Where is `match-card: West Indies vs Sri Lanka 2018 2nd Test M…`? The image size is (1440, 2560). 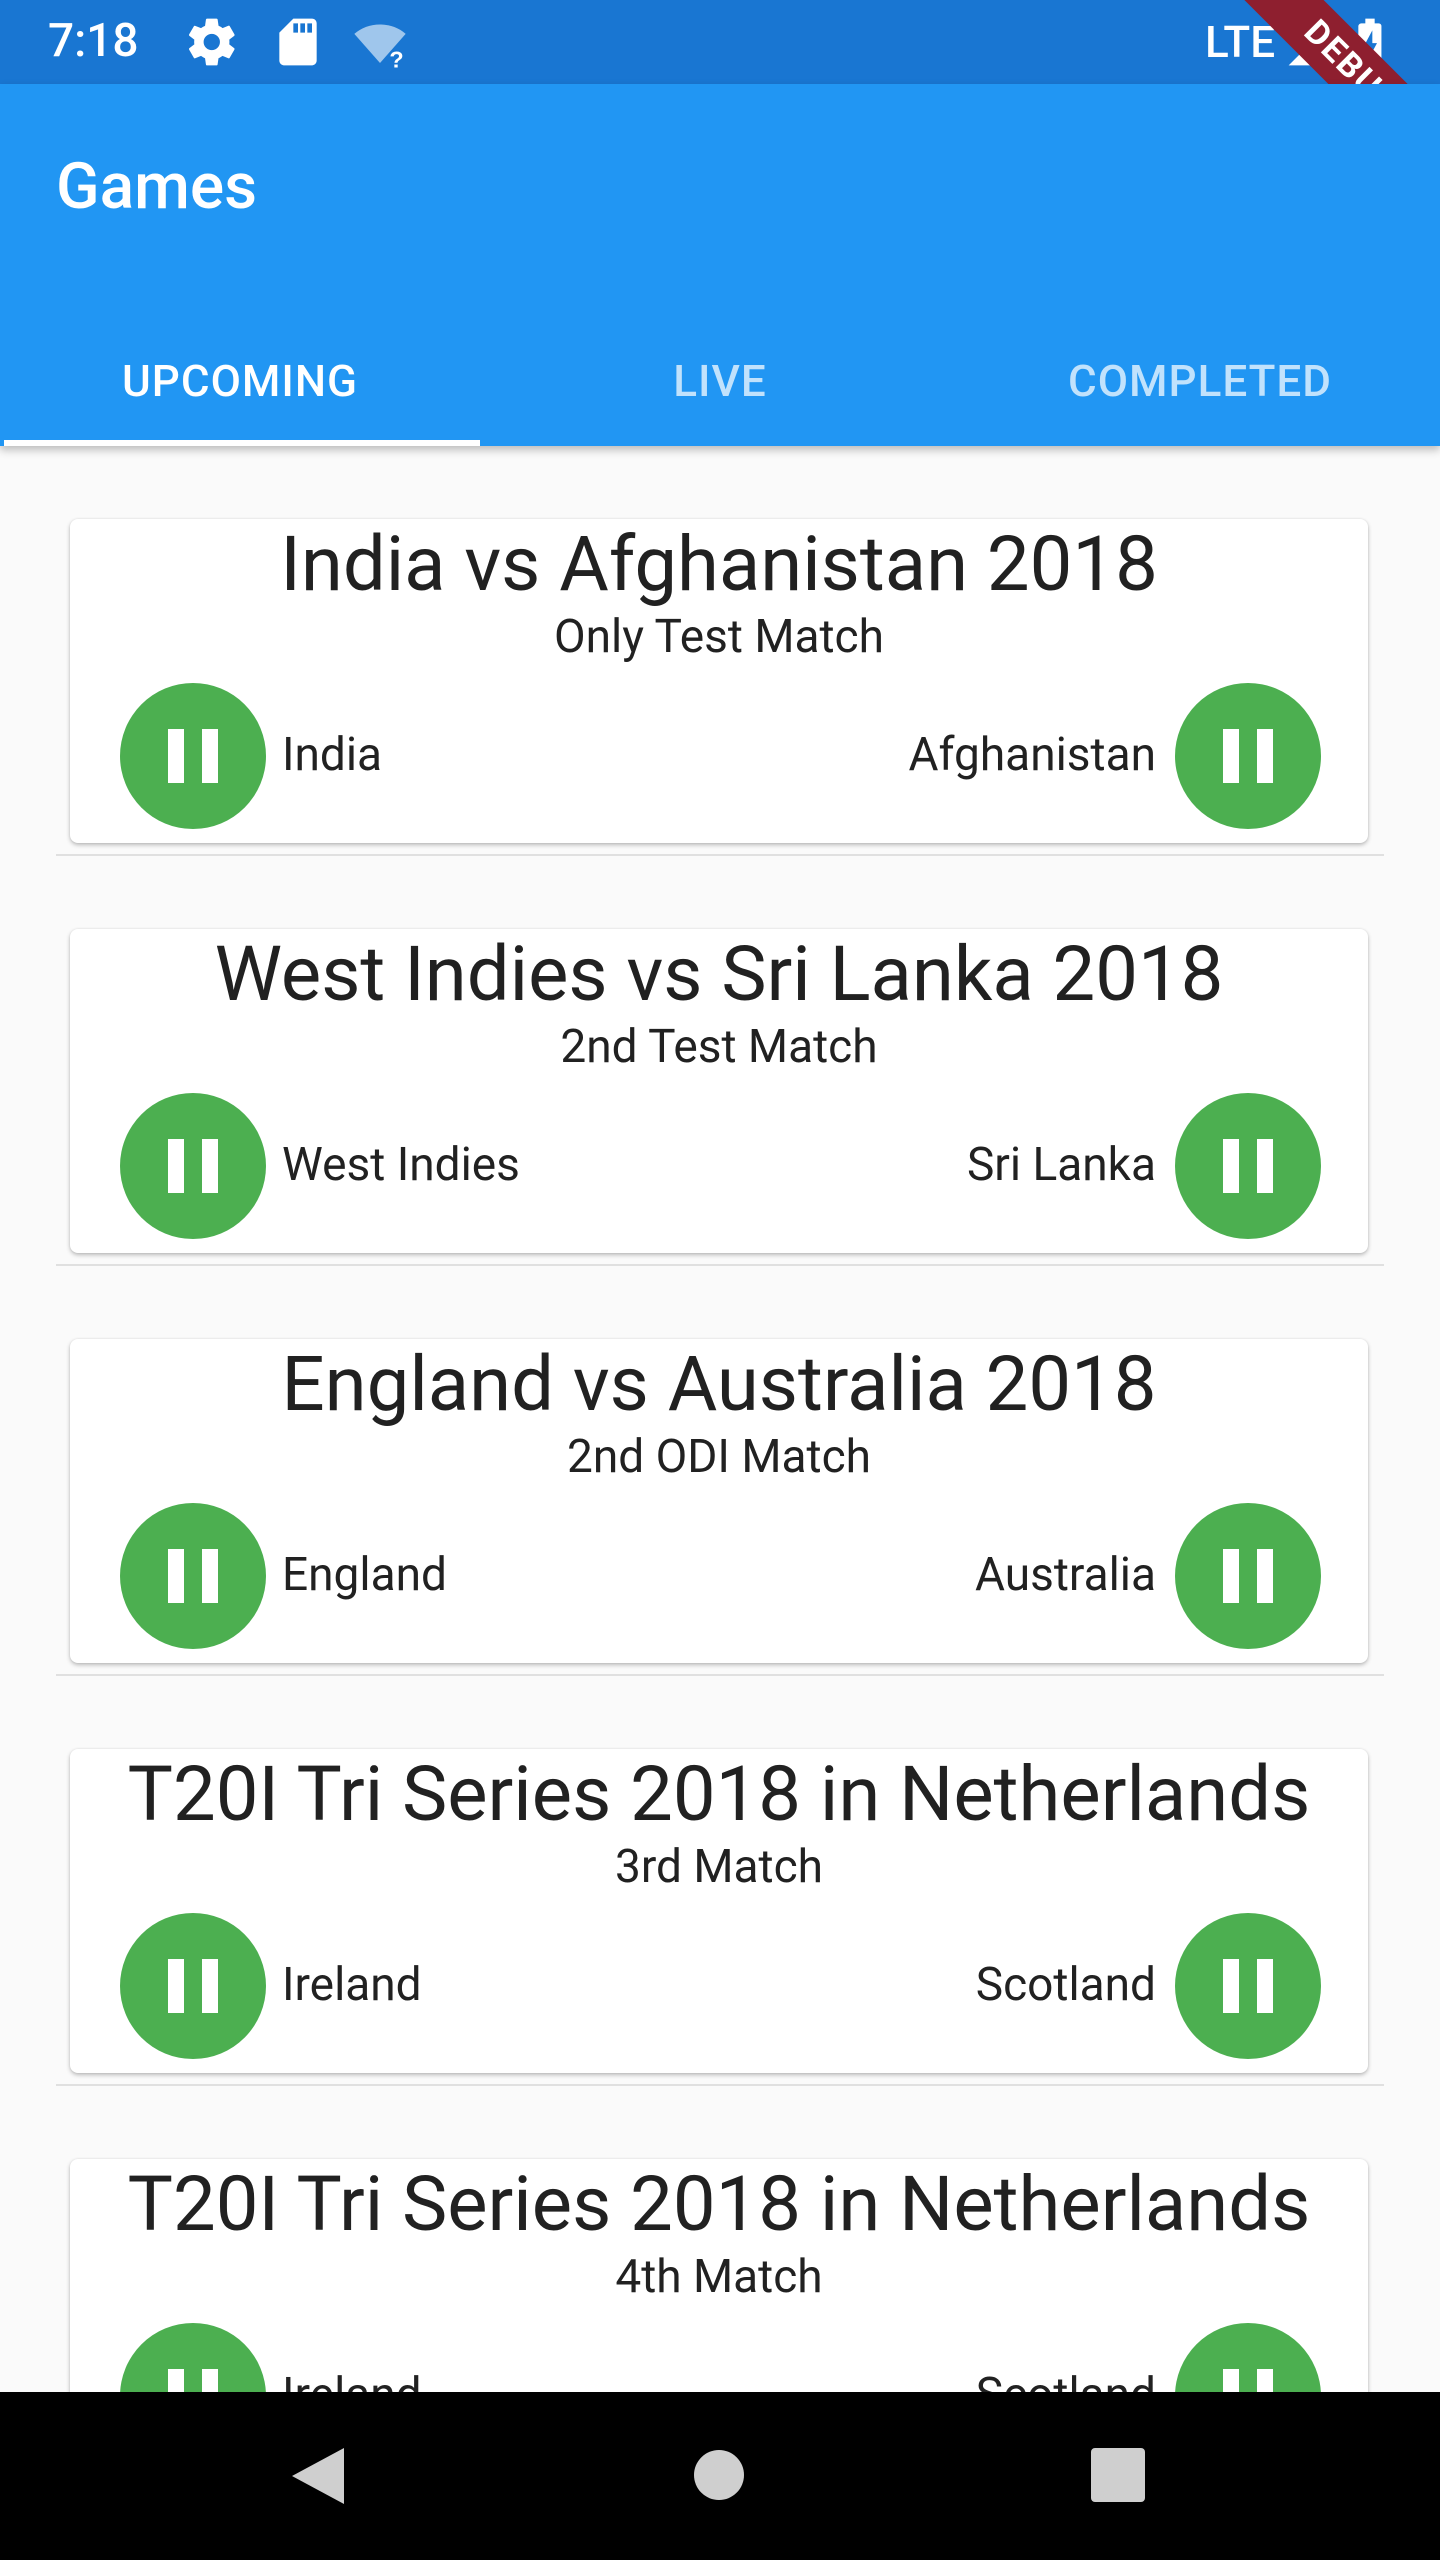 match-card: West Indies vs Sri Lanka 2018 2nd Test M… is located at coordinates (719, 1091).